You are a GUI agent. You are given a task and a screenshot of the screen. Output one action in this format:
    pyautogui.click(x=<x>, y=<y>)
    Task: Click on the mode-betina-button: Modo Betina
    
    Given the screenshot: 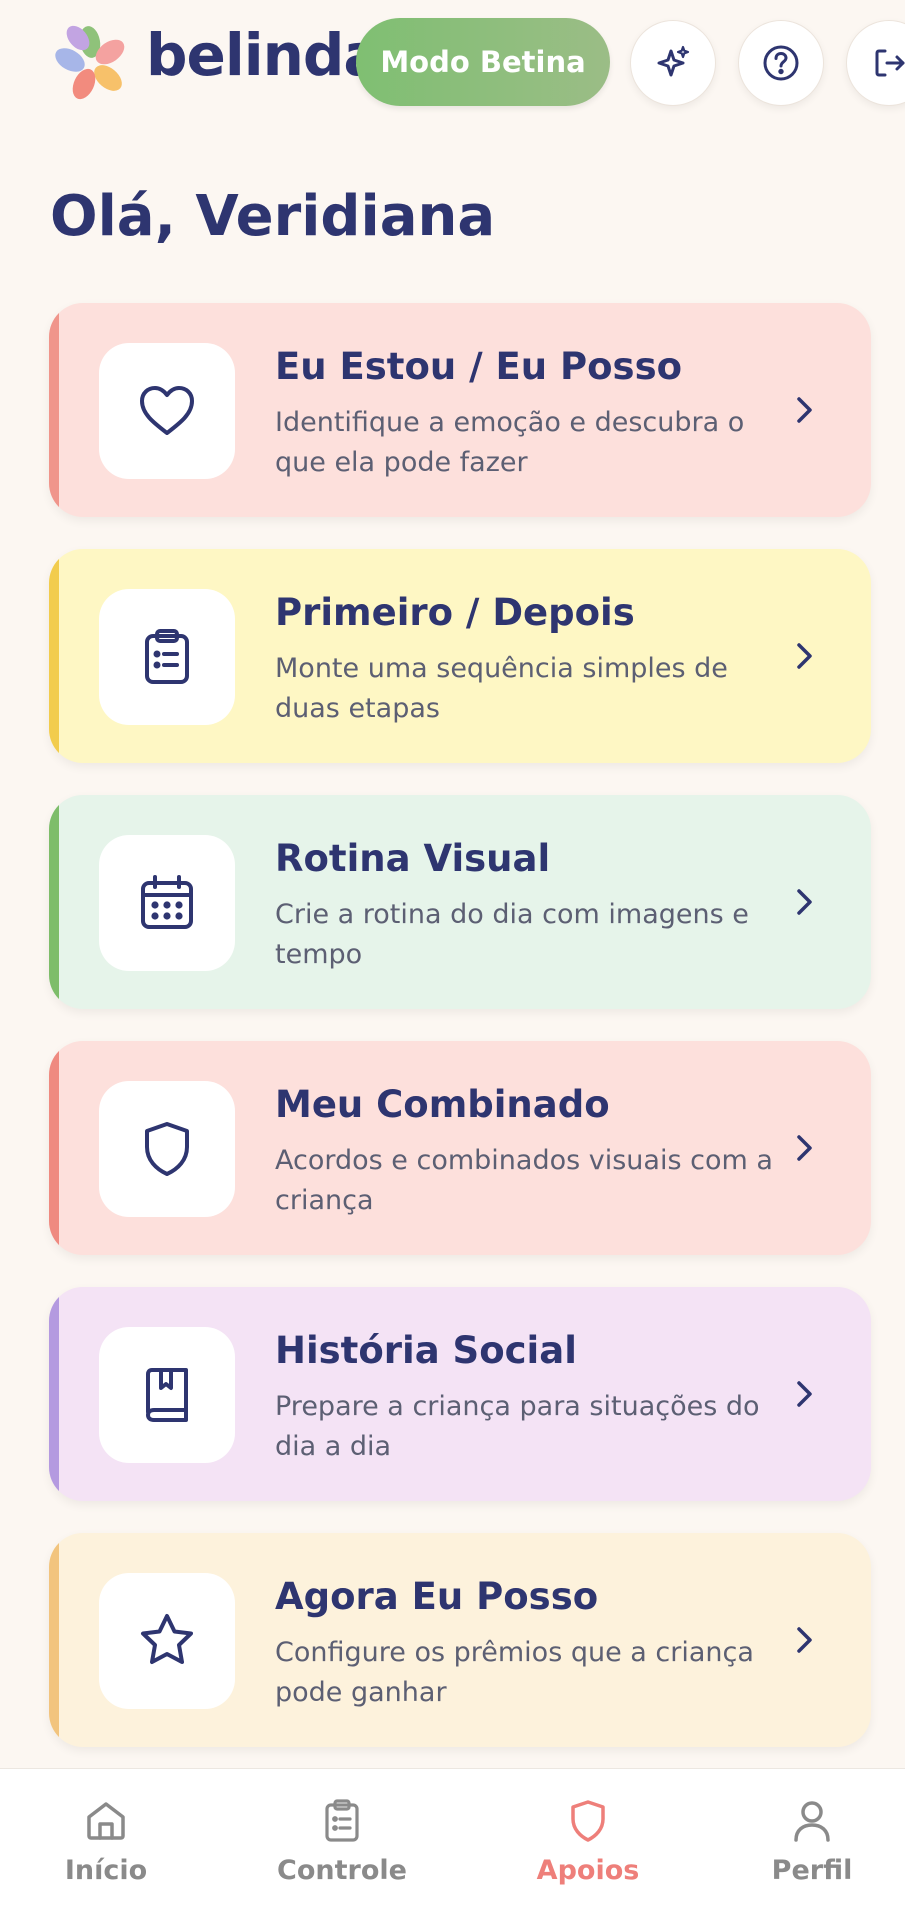 What is the action you would take?
    pyautogui.click(x=483, y=62)
    